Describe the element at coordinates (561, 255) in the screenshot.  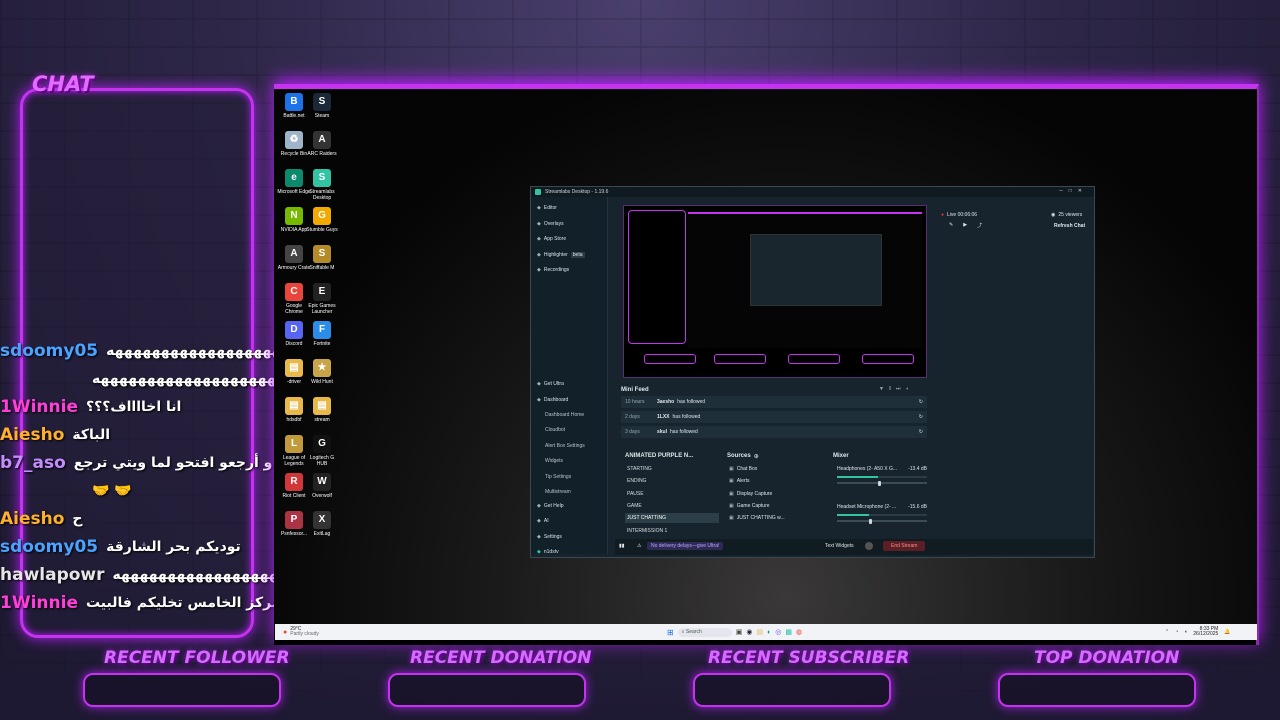
I see `sidebar-item-highlighter: ◆ Highlighter beta` at that location.